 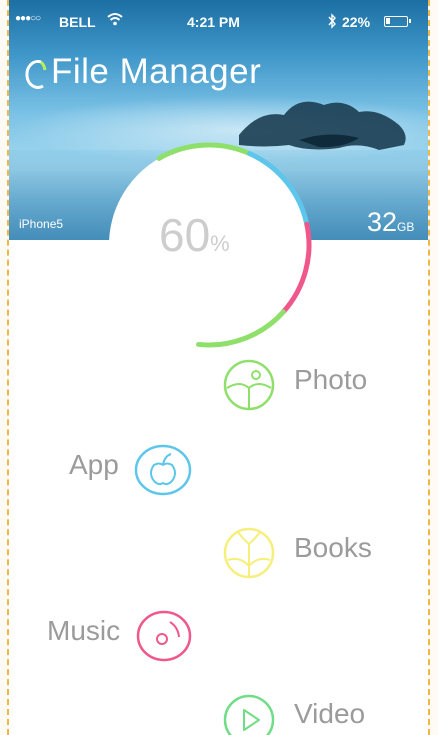 I want to click on category-label-photo: Photo, so click(x=331, y=379).